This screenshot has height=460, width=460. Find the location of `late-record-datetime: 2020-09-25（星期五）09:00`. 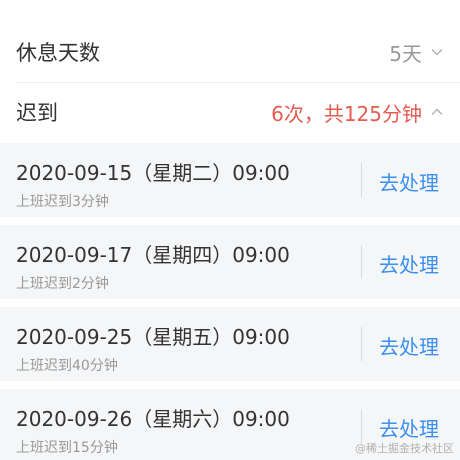

late-record-datetime: 2020-09-25（星期五）09:00 is located at coordinates (153, 337).